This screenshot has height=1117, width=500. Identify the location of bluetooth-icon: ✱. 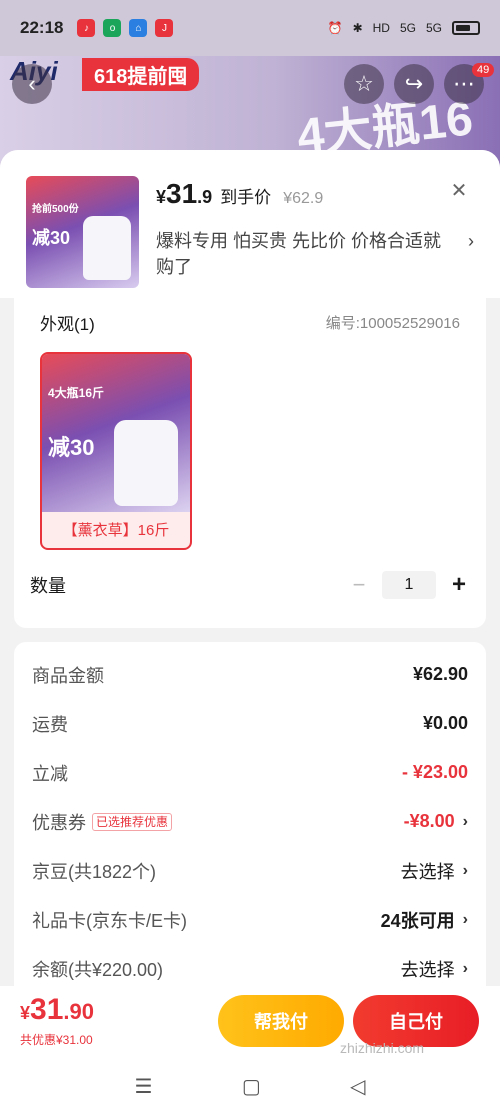
(357, 28).